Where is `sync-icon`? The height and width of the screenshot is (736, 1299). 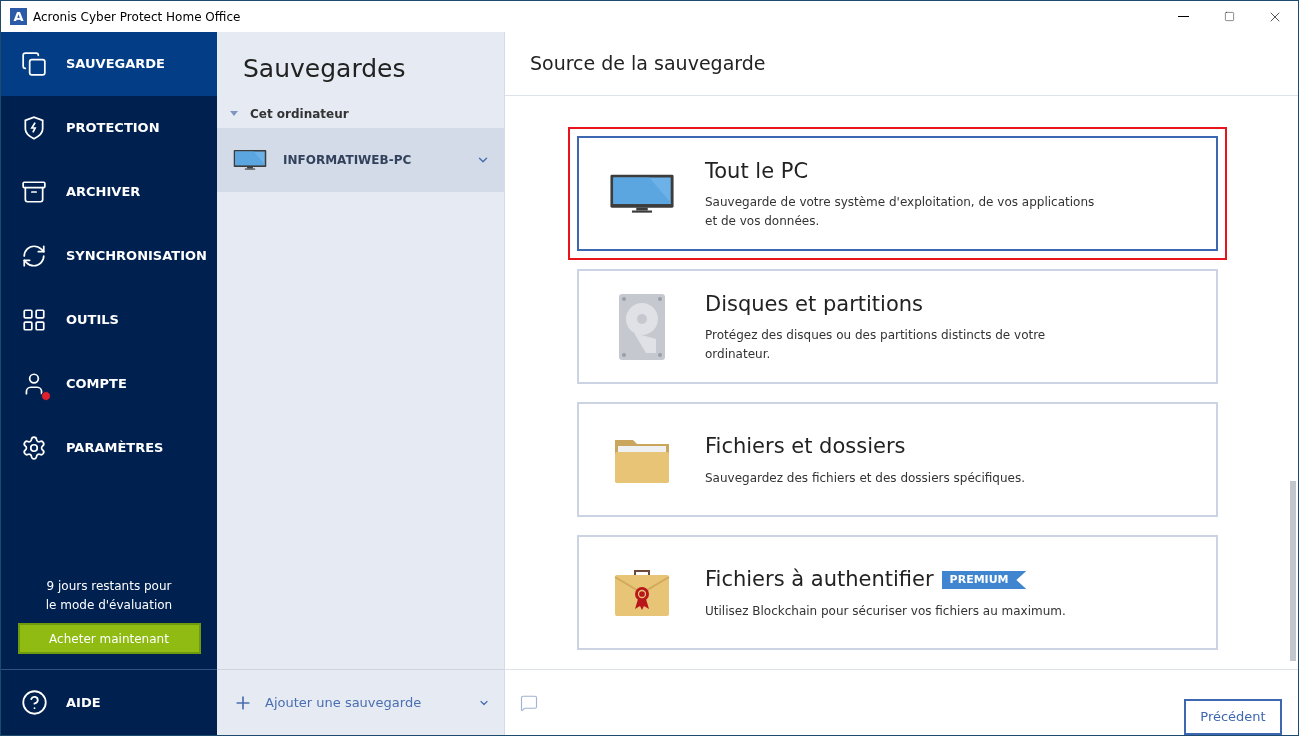 sync-icon is located at coordinates (34, 256).